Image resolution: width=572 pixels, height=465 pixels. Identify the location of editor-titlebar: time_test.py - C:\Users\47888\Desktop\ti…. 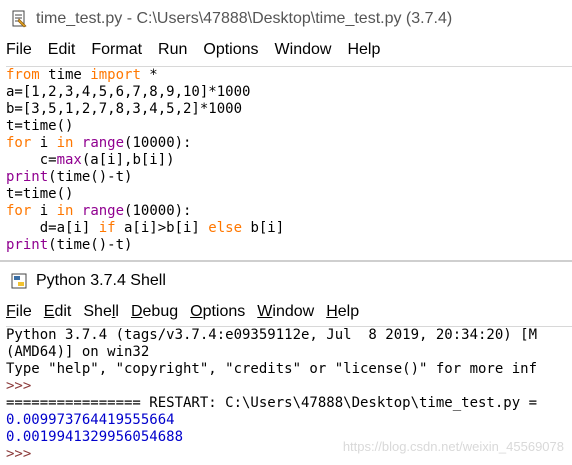
(286, 19).